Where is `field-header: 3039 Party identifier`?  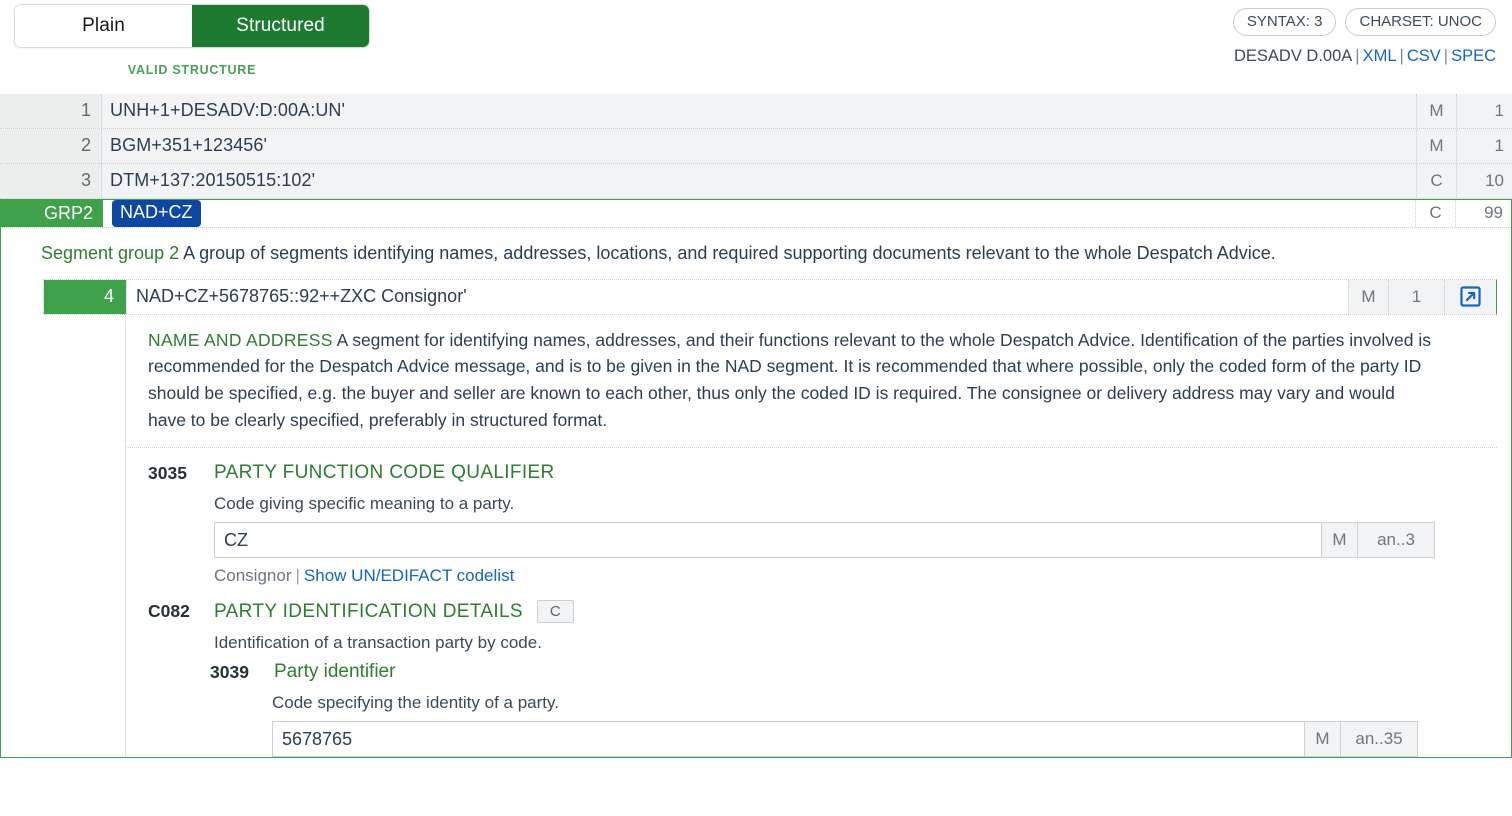
field-header: 3039 Party identifier is located at coordinates (853, 672).